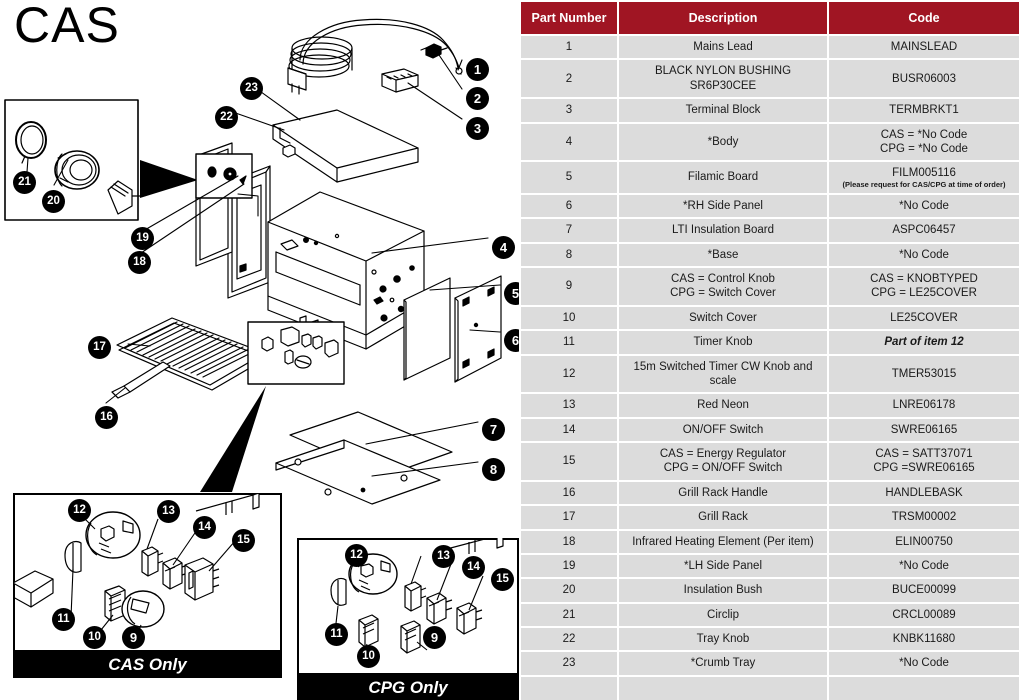 The image size is (1021, 700). Describe the element at coordinates (72, 160) in the screenshot. I see `bush-detail-box` at that location.